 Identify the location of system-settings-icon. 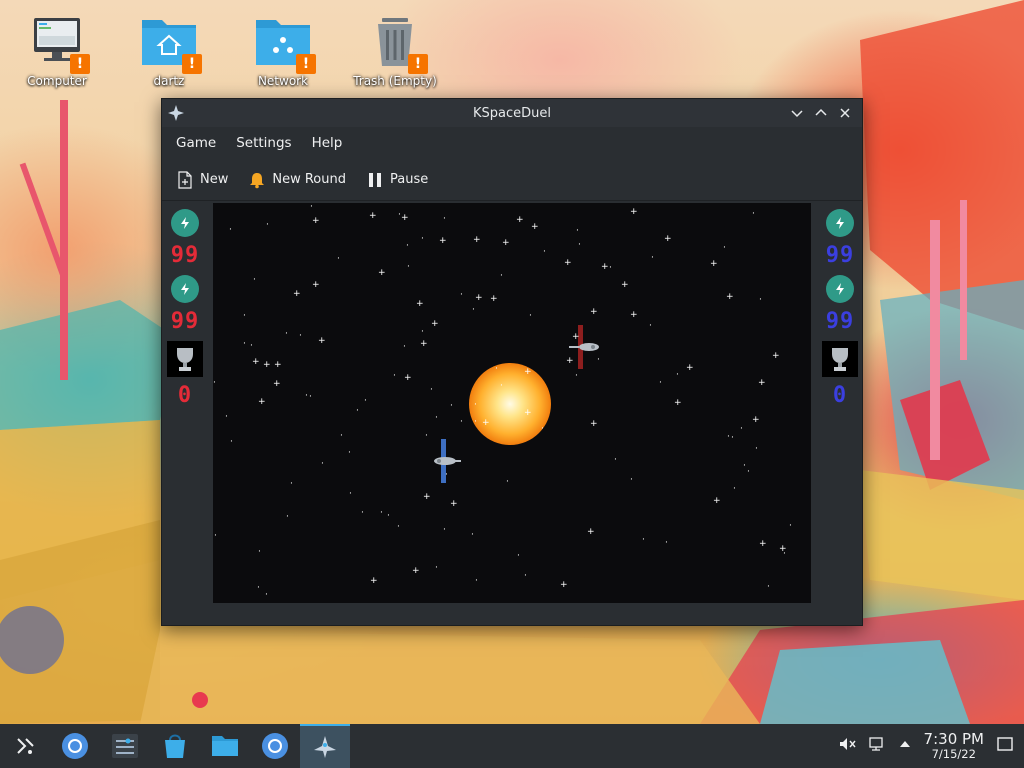
(125, 746).